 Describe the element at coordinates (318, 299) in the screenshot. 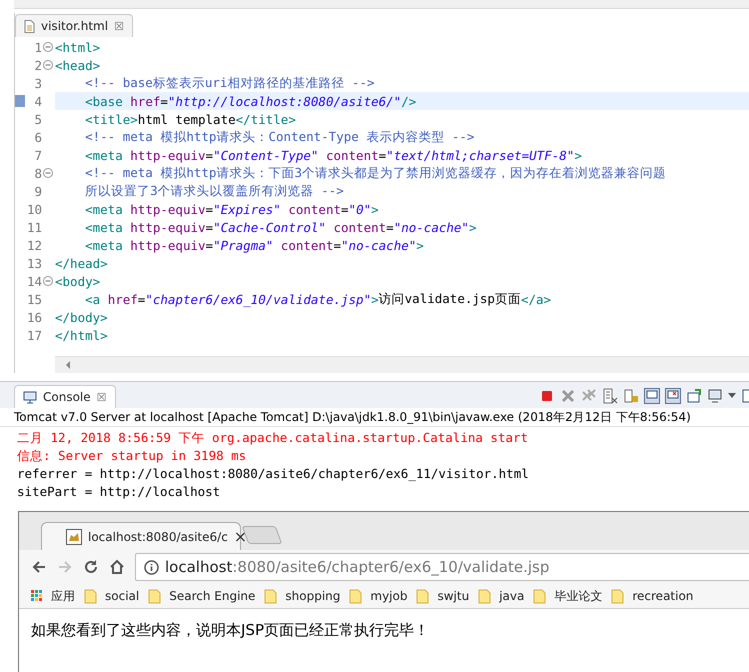

I see `code-line: <a href="chapter6/ex6_10/validate.jsp">访问validate.jsp页面</a>` at that location.